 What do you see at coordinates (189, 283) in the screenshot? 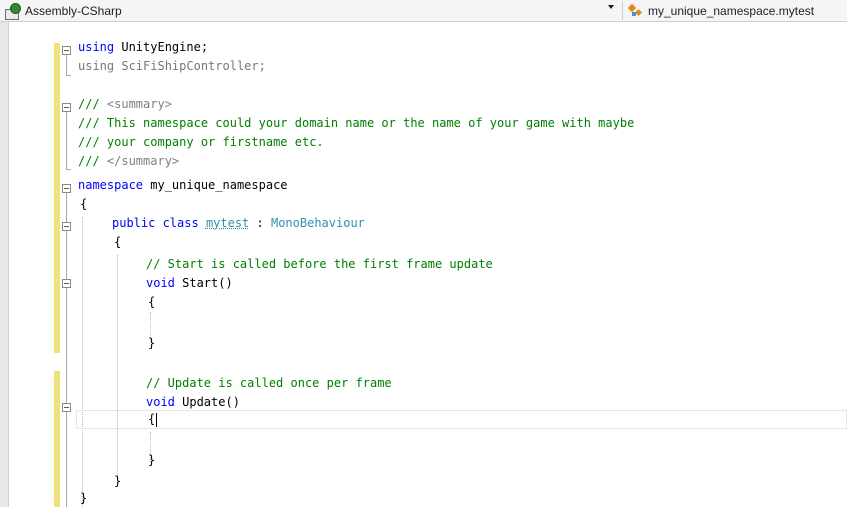
I see `code-line: void Start()` at bounding box center [189, 283].